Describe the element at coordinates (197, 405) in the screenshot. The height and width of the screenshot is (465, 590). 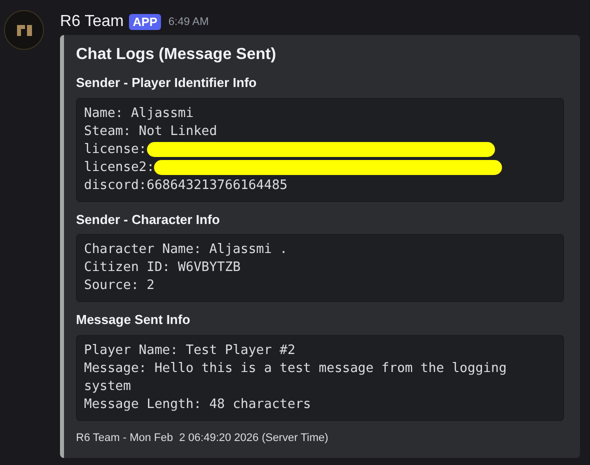
I see `code-line: Message Length: 48 characters` at that location.